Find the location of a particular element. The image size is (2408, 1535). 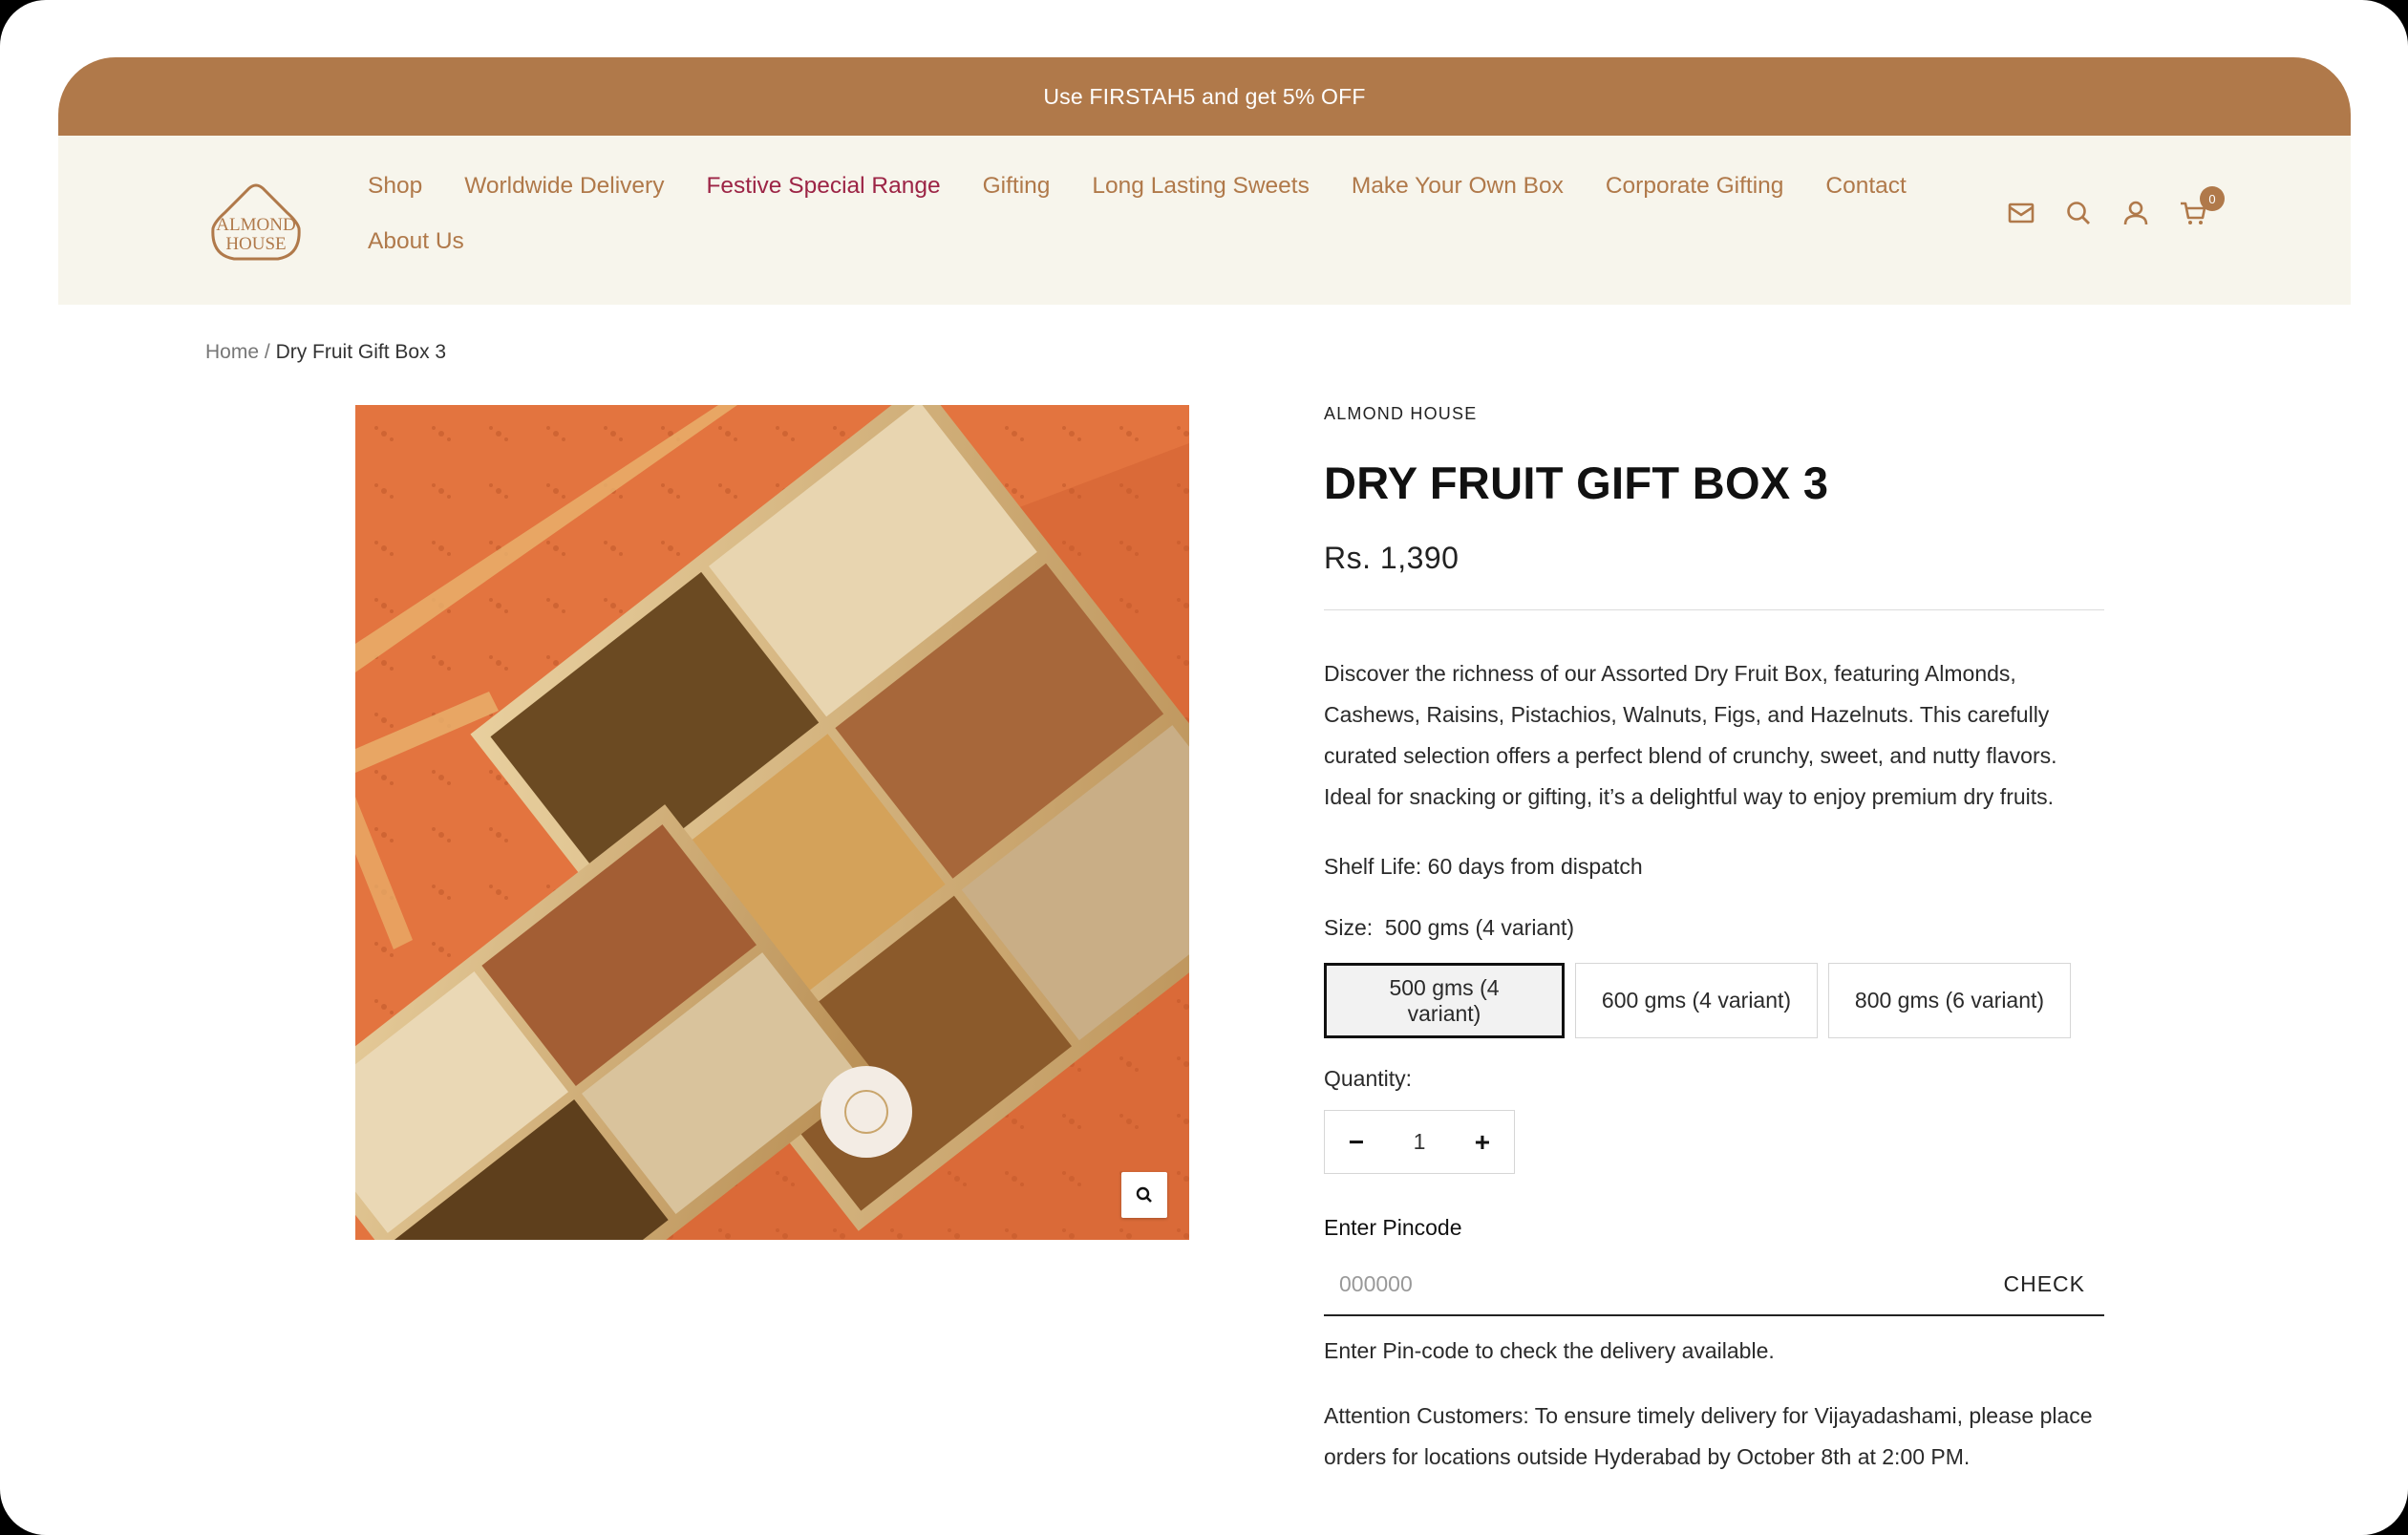

nav-long-lasting-sweets: Long Lasting Sweets is located at coordinates (1200, 187).